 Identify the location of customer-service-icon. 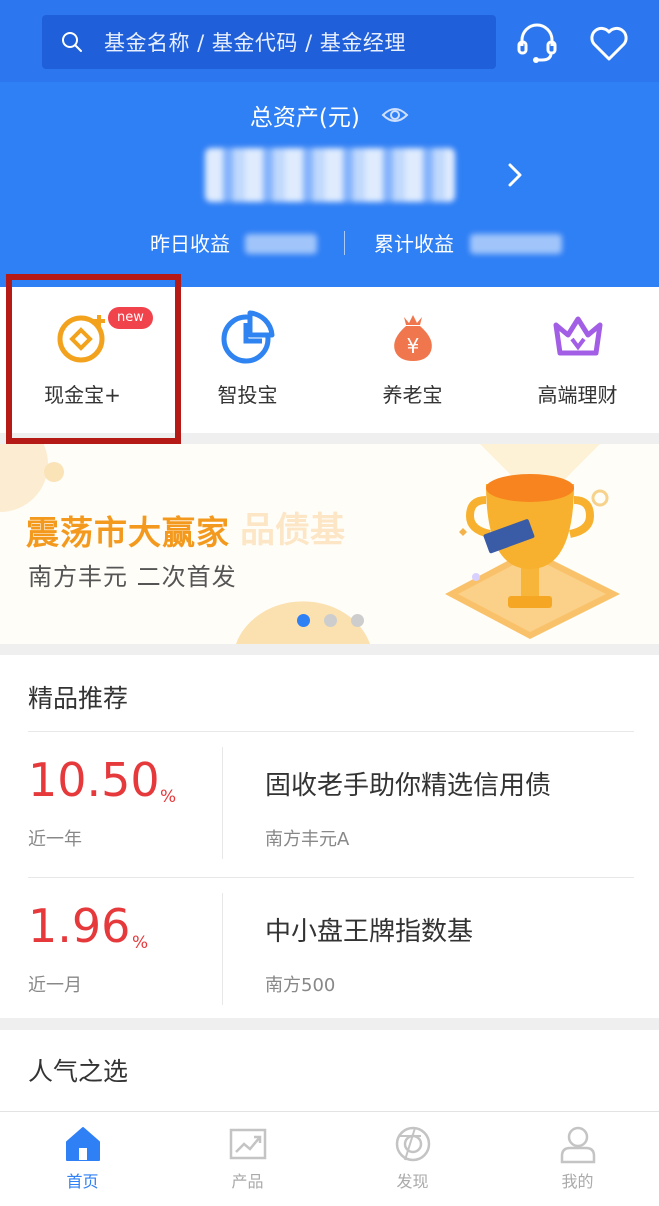
(537, 43).